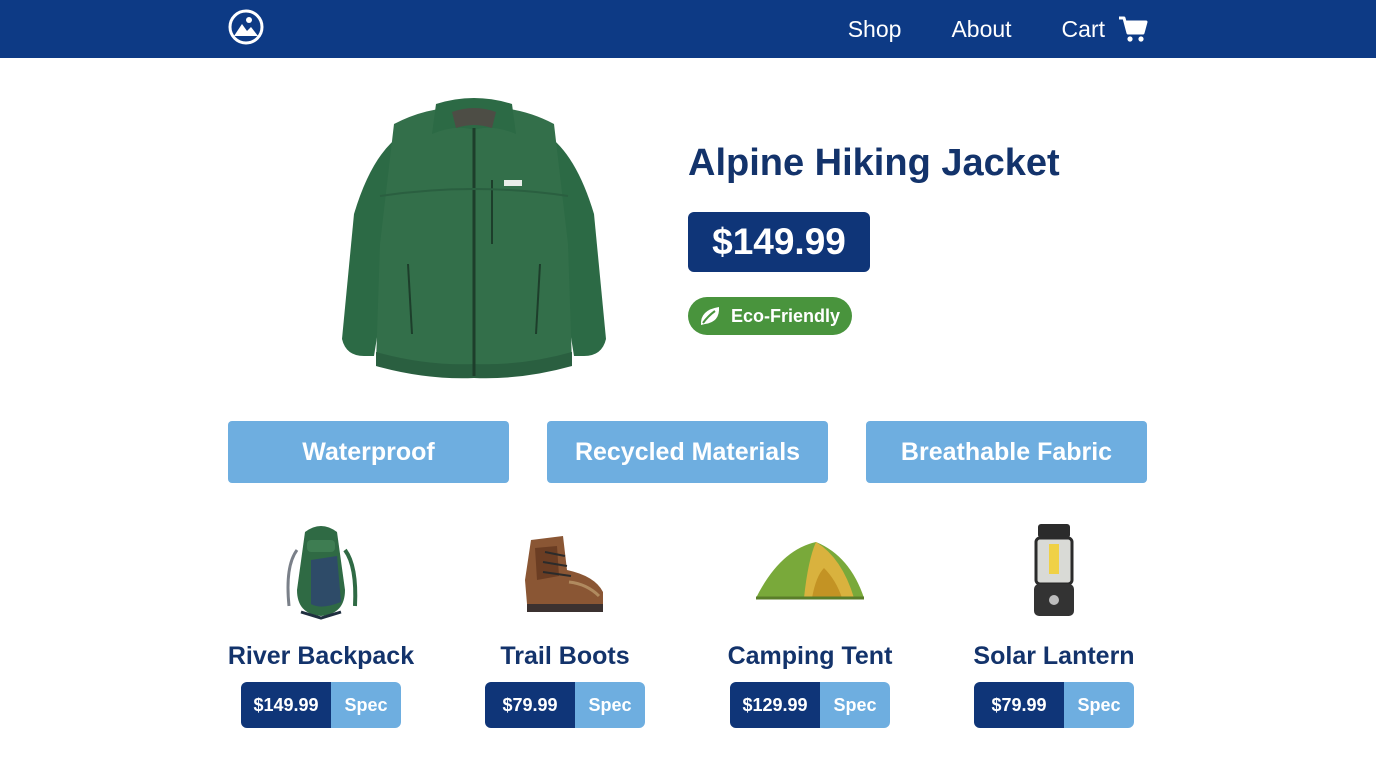  I want to click on nav-link-about: About, so click(981, 29).